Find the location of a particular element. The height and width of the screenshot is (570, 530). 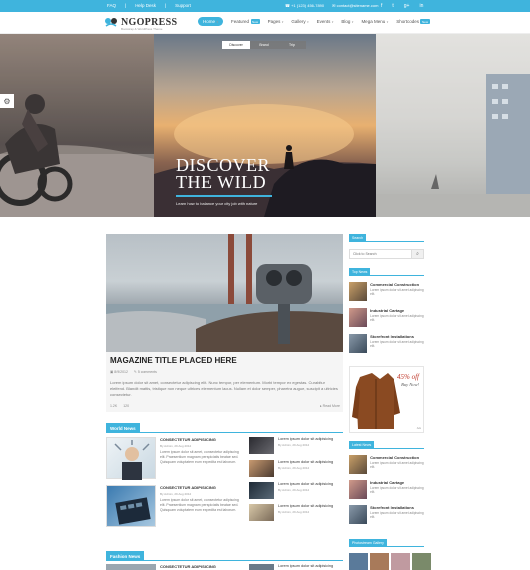

nav-home: Home ▾ is located at coordinates (211, 21).